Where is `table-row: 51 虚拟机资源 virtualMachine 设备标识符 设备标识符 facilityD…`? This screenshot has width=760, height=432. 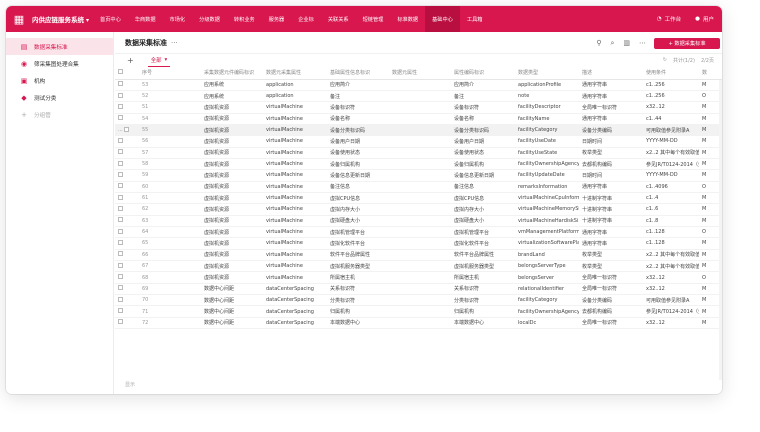
table-row: 51 虚拟机资源 virtualMachine 设备标识符 设备标识符 facilityD… is located at coordinates (418, 107).